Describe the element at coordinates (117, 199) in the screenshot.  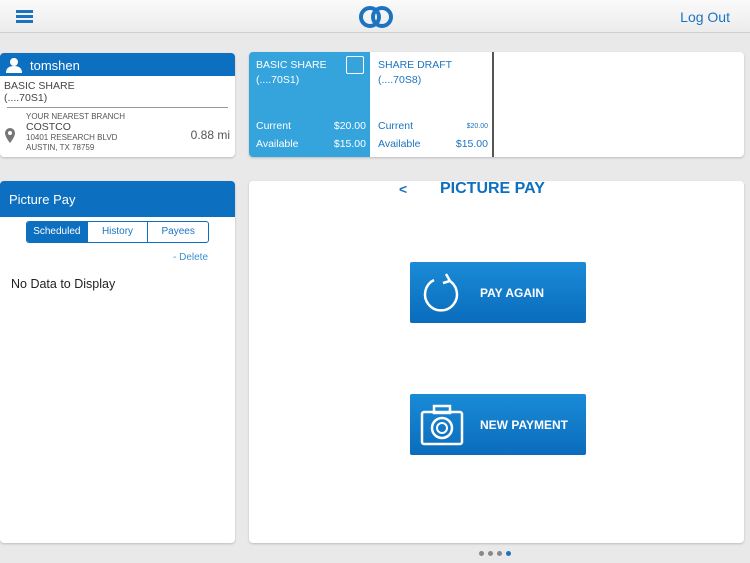
I see `panel-title: Picture Pay` at that location.